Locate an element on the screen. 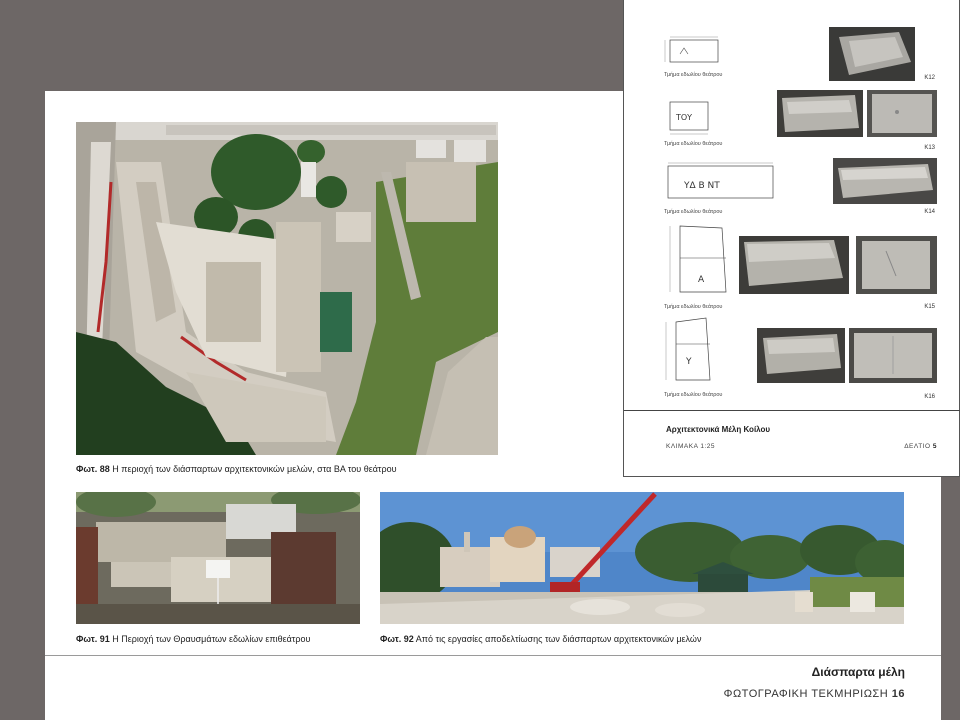 The width and height of the screenshot is (960, 720). row-label-k13: Τμήμα εδωλίου θεάτρου is located at coordinates (693, 144).